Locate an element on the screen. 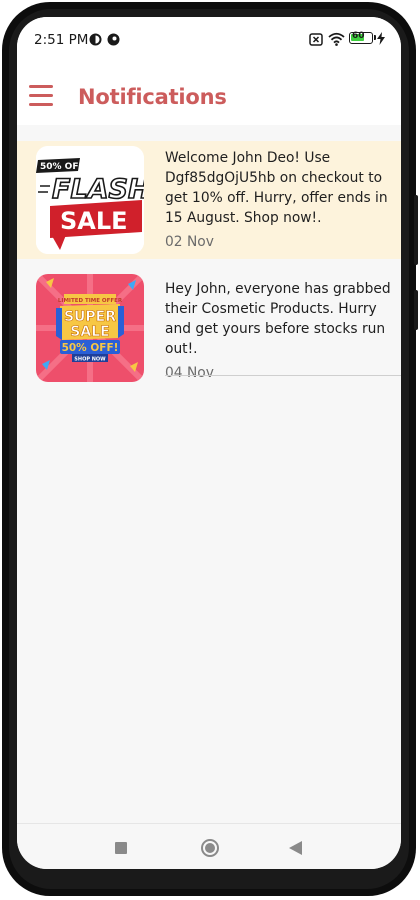 This screenshot has height=900, width=420. shop-now-text: SHOP NOW is located at coordinates (90, 360).